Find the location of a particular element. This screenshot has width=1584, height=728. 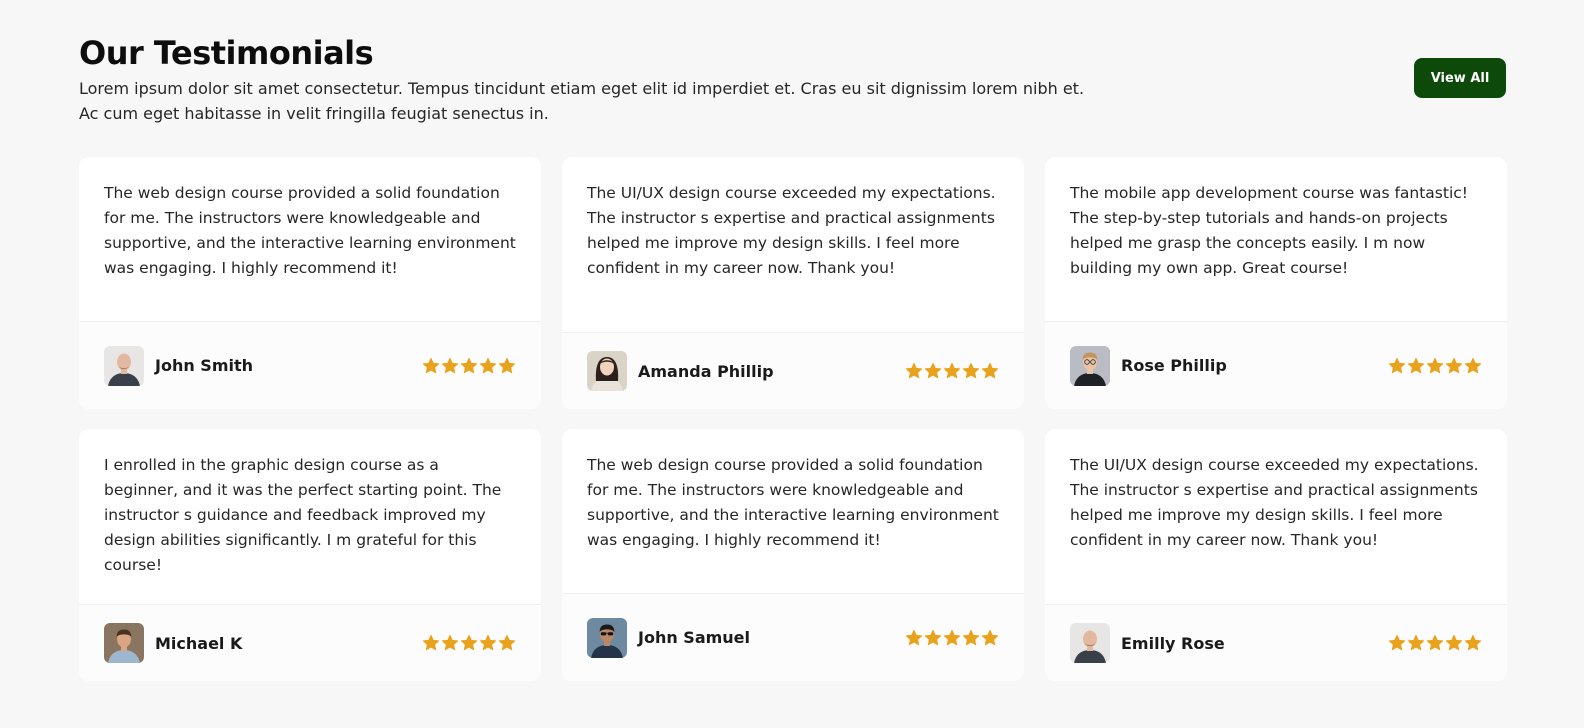

author-name: Michael K is located at coordinates (199, 643).